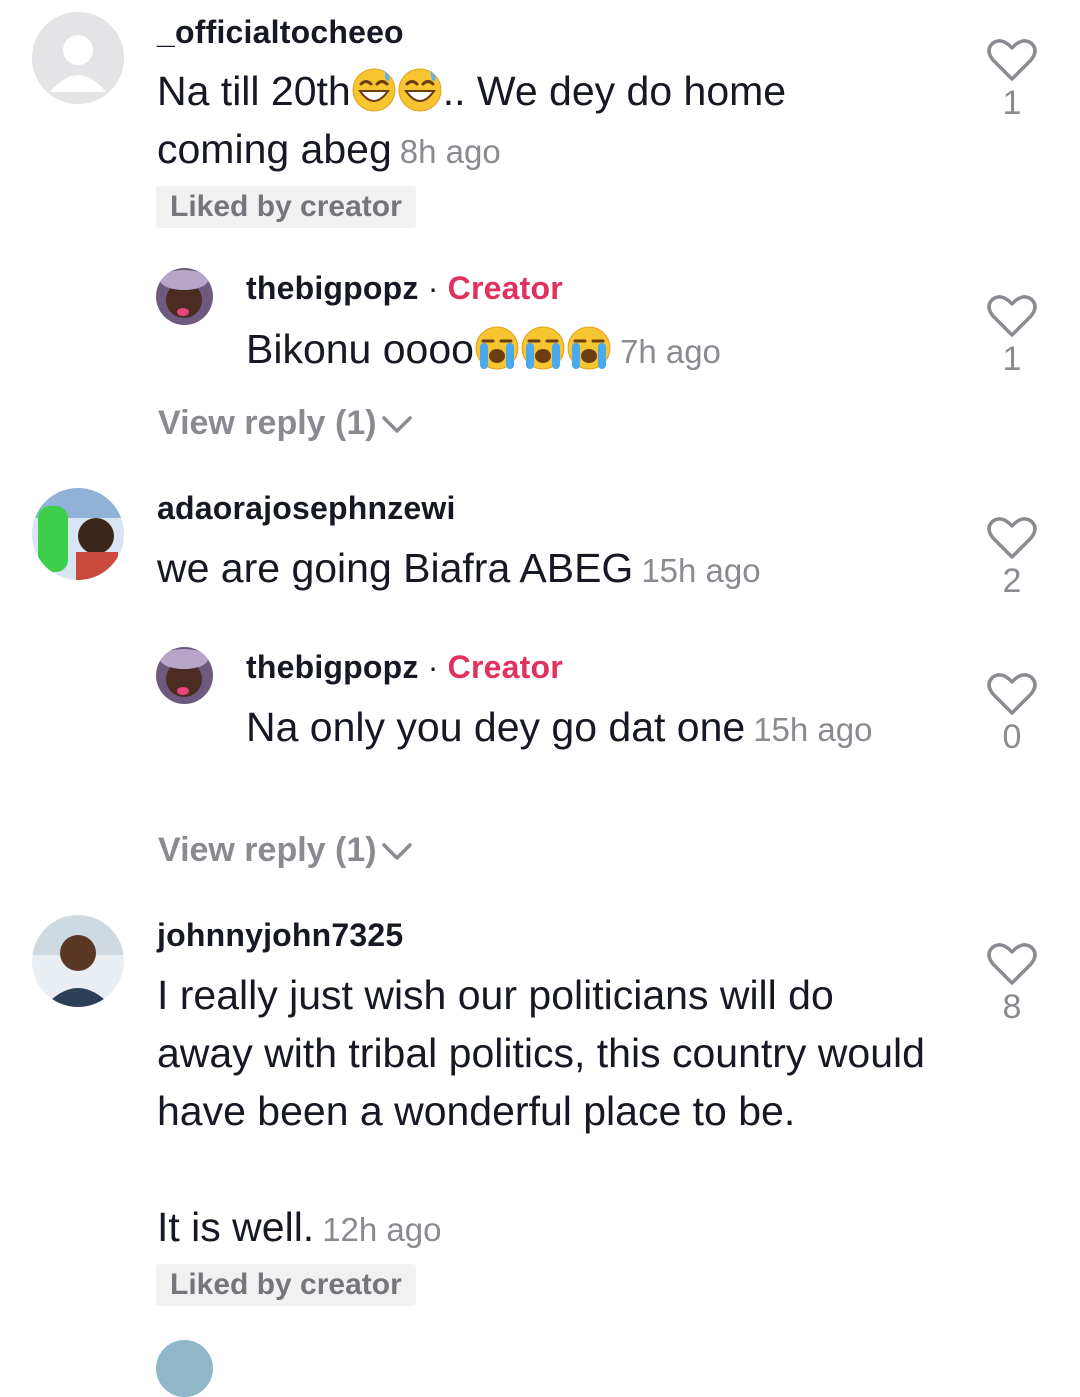  What do you see at coordinates (813, 729) in the screenshot?
I see `reply-timestamp: 15h ago` at bounding box center [813, 729].